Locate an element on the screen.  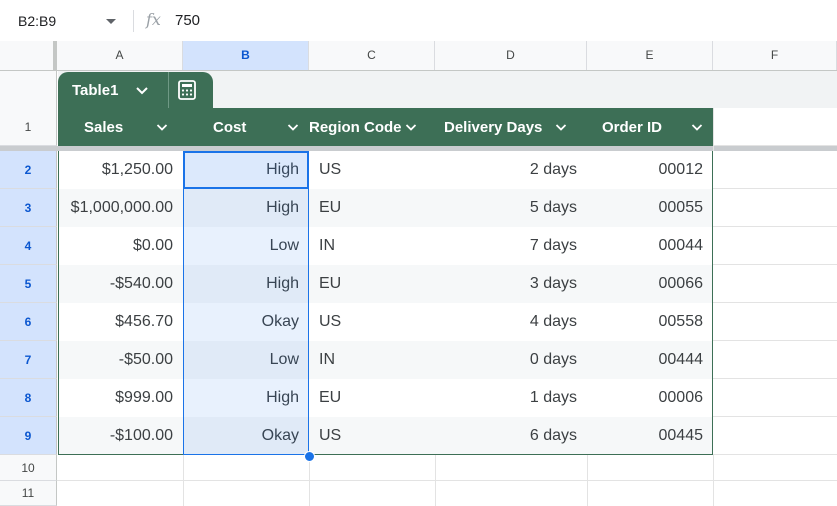
formula-bar-divider is located at coordinates (133, 21).